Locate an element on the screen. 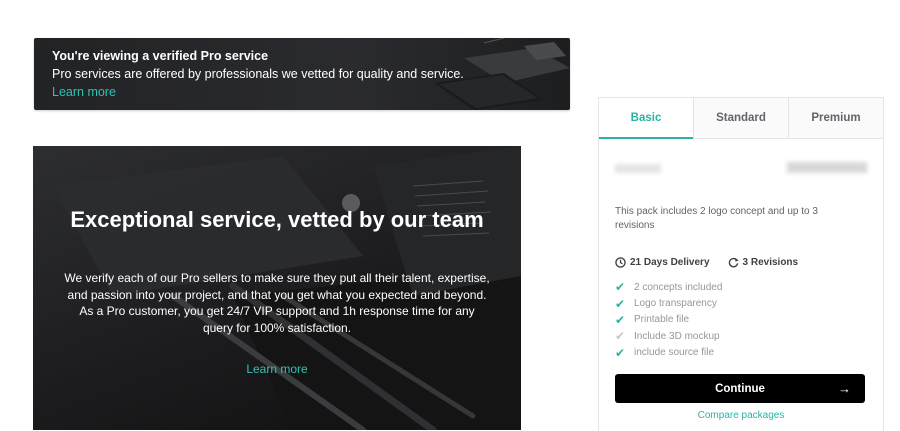 Image resolution: width=900 pixels, height=431 pixels. package-tabs: Basic Standard Premium is located at coordinates (741, 118).